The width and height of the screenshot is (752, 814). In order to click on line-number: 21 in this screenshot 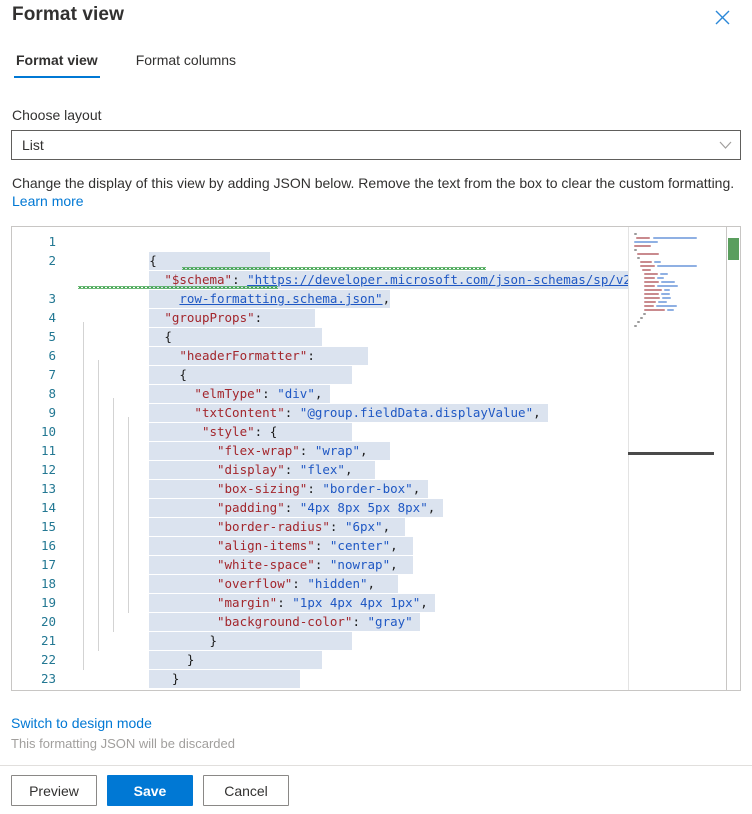, I will do `click(48, 640)`.